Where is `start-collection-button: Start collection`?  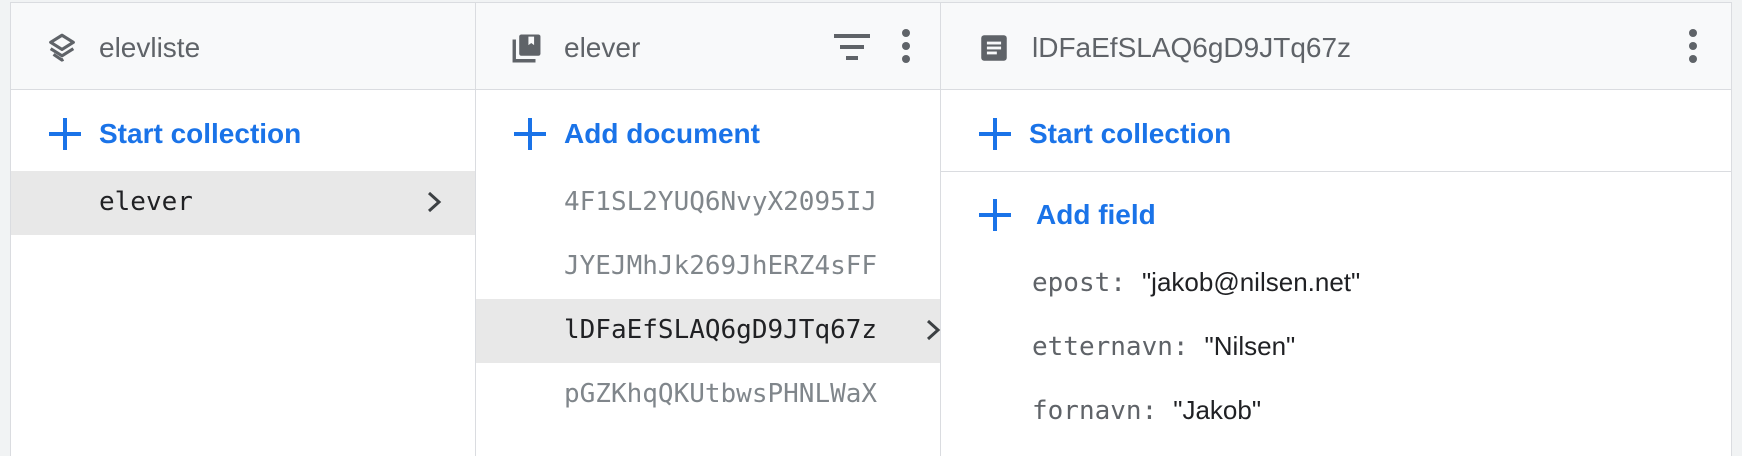 start-collection-button: Start collection is located at coordinates (243, 134).